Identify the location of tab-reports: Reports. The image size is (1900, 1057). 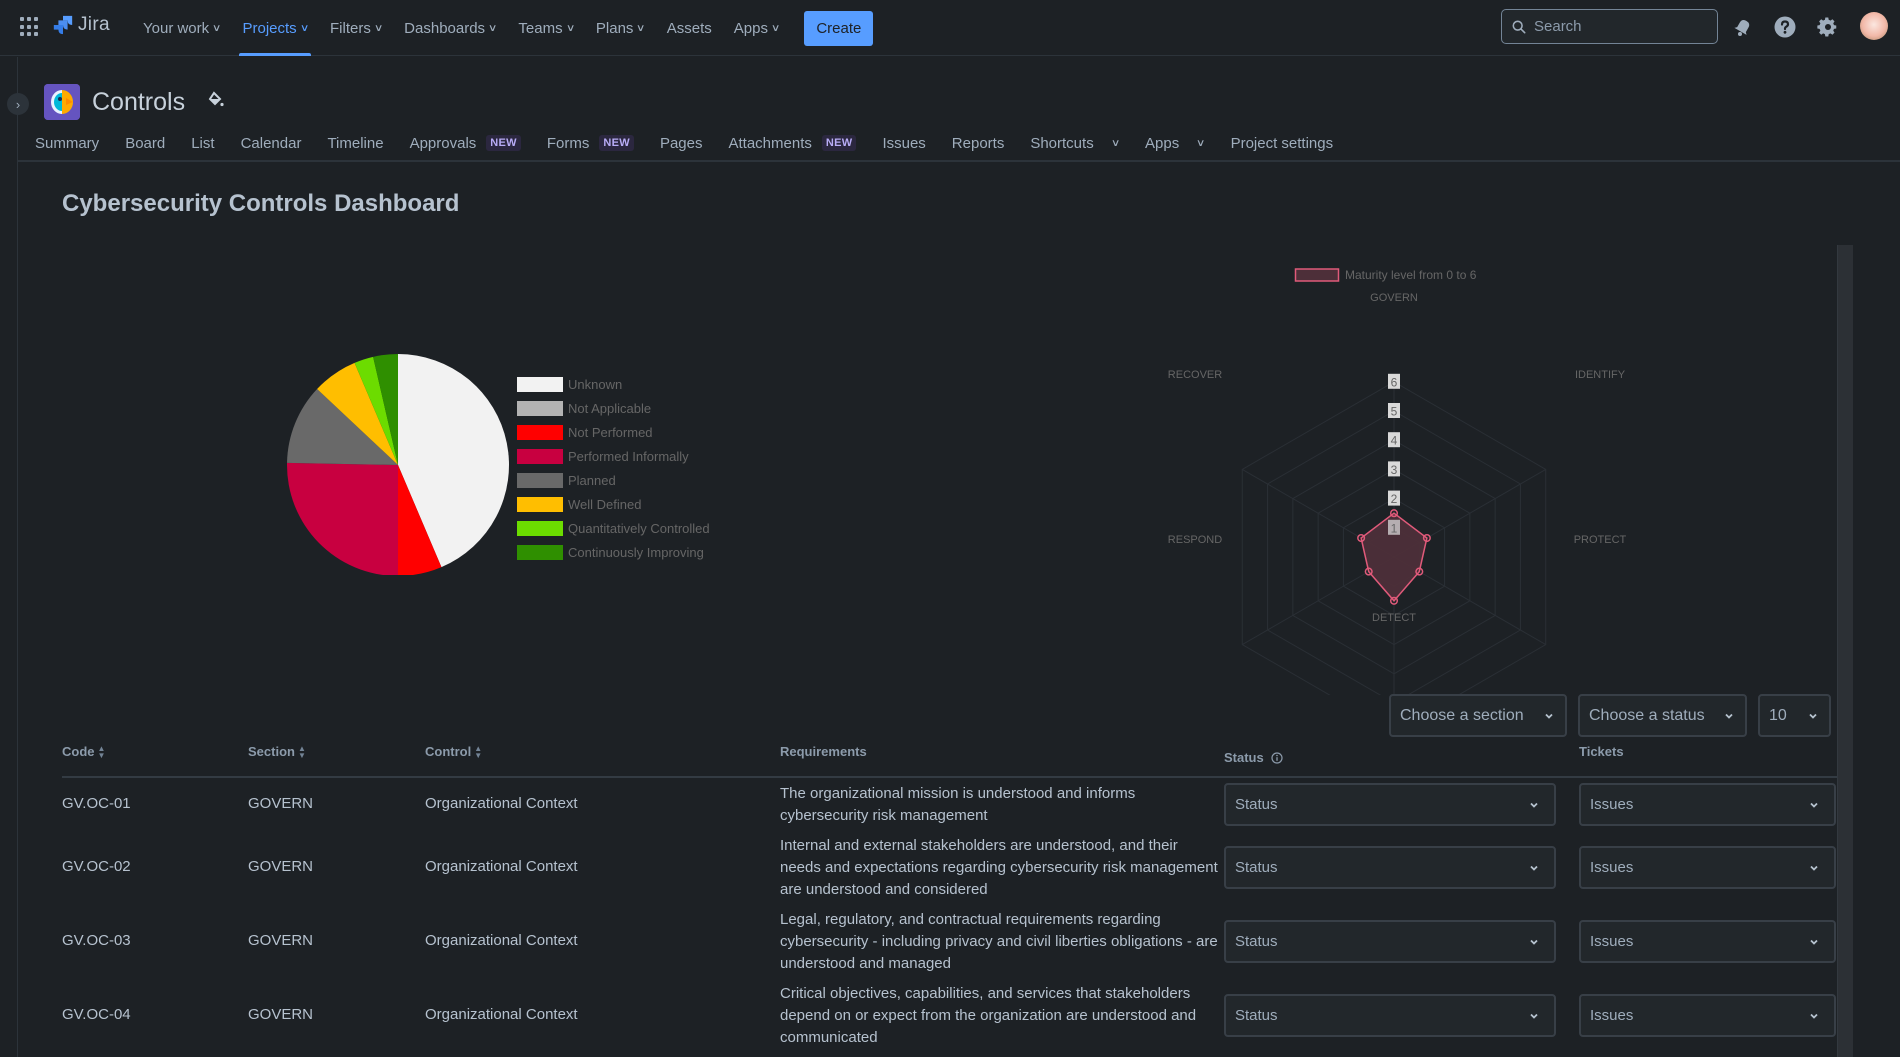
(978, 143).